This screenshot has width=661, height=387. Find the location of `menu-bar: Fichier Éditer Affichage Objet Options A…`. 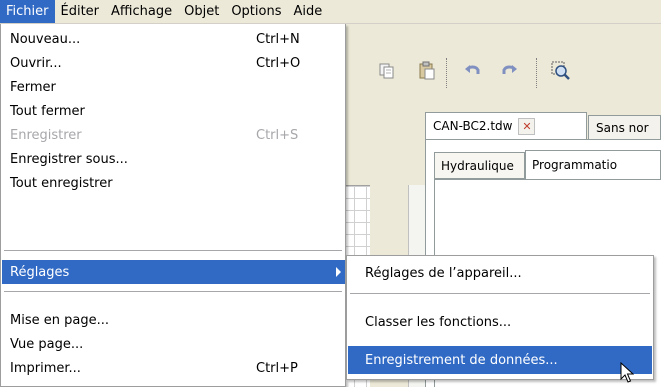

menu-bar: Fichier Éditer Affichage Objet Options A… is located at coordinates (330, 12).